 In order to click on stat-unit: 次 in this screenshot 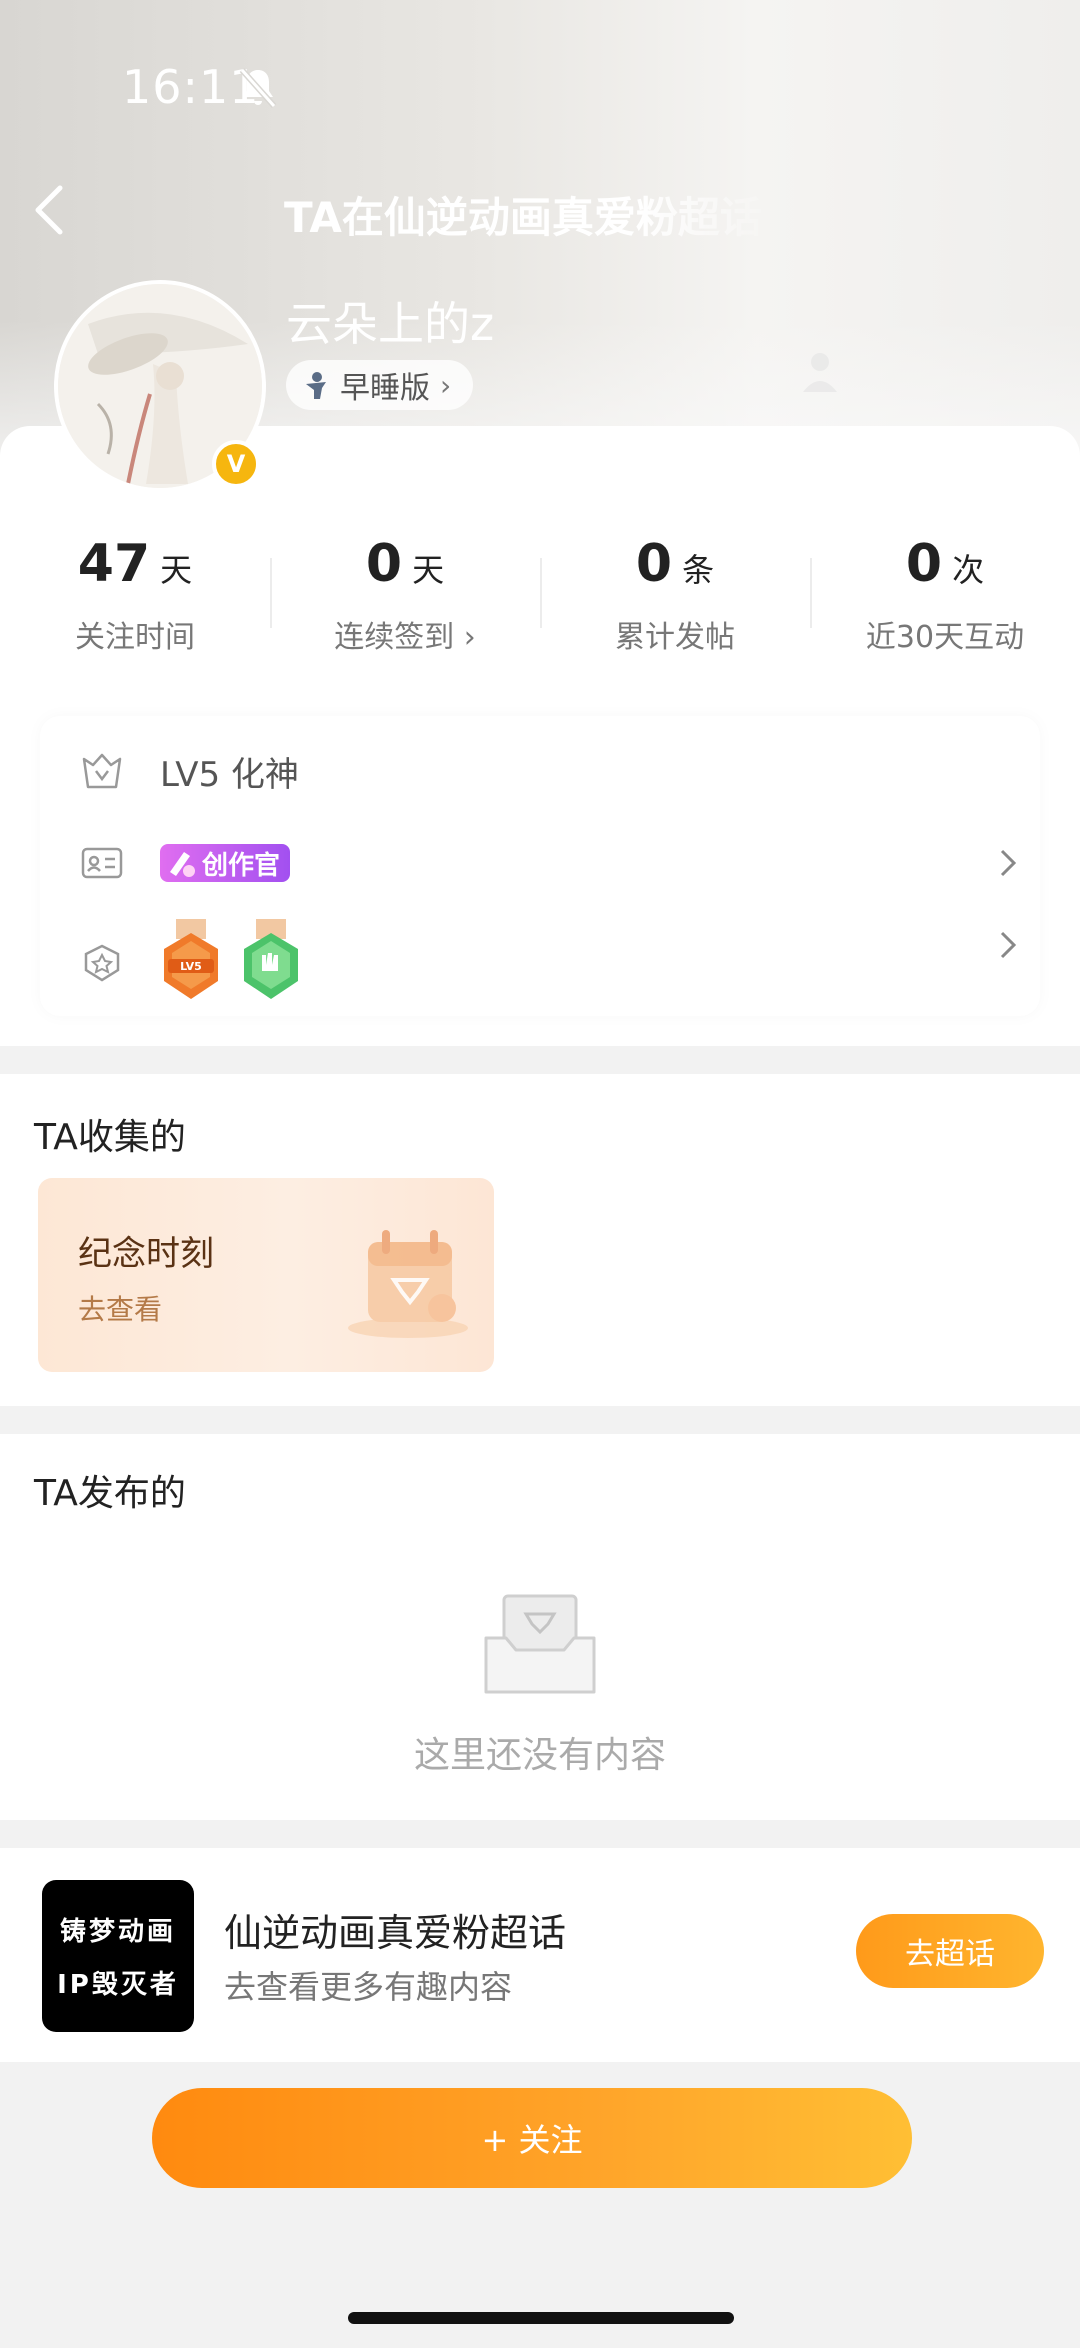, I will do `click(968, 570)`.